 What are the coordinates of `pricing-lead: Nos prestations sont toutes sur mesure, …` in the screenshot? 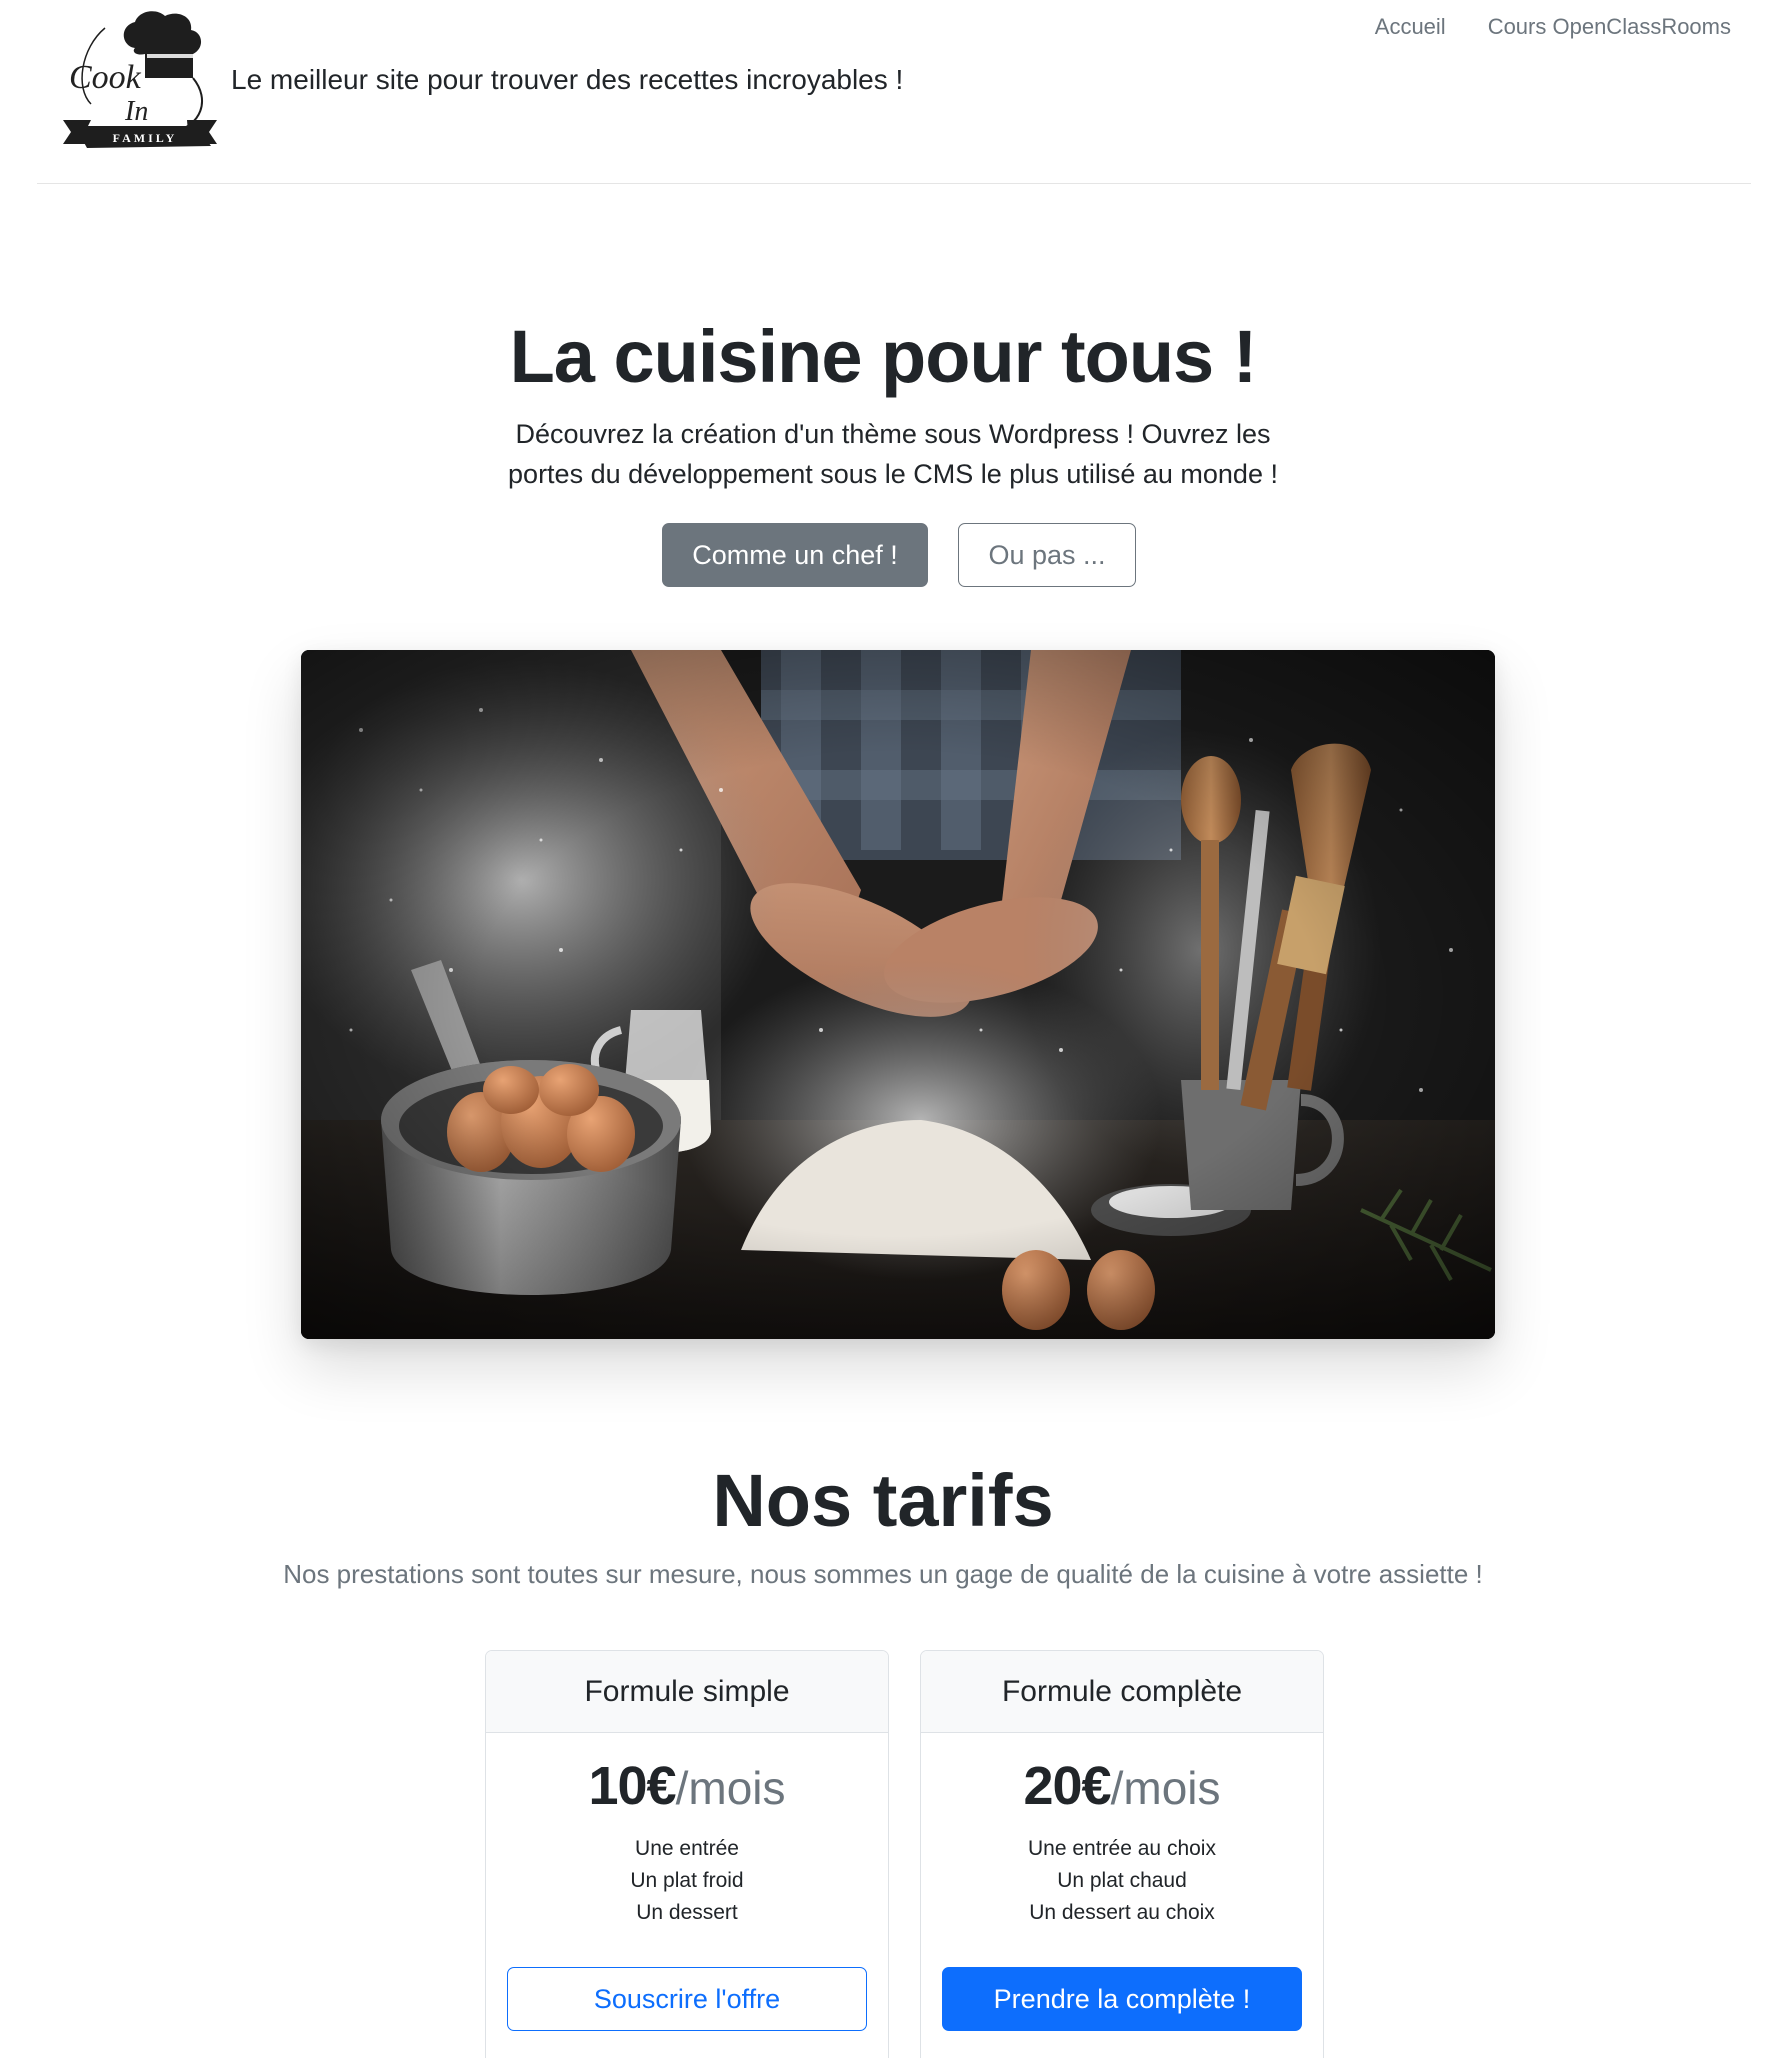 It's located at (883, 1574).